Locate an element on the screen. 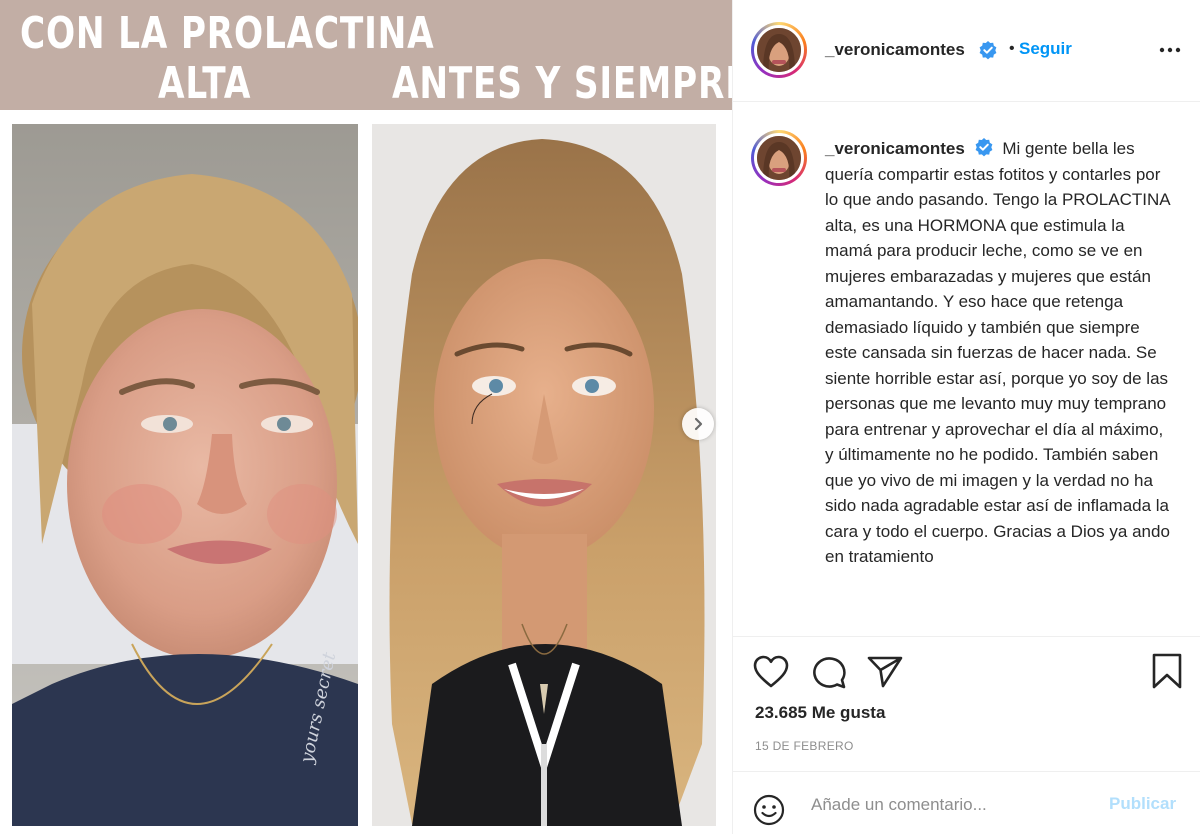  comment-input is located at coordinates (951, 805).